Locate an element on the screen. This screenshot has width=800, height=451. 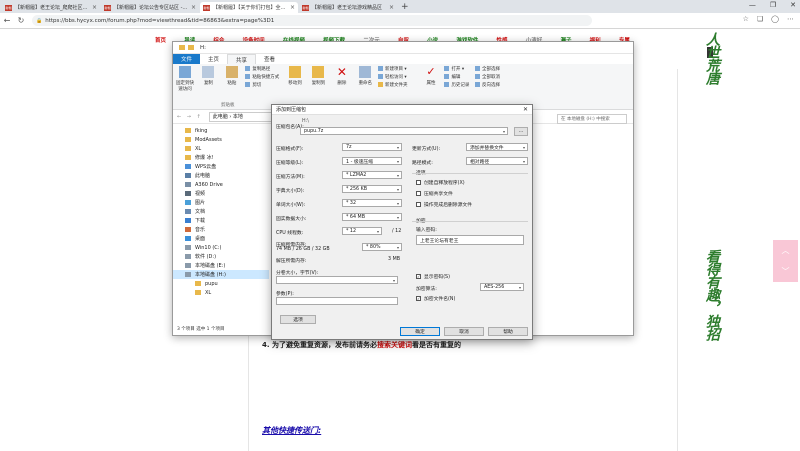
move-to-button: 移动到 is located at coordinates (295, 76).